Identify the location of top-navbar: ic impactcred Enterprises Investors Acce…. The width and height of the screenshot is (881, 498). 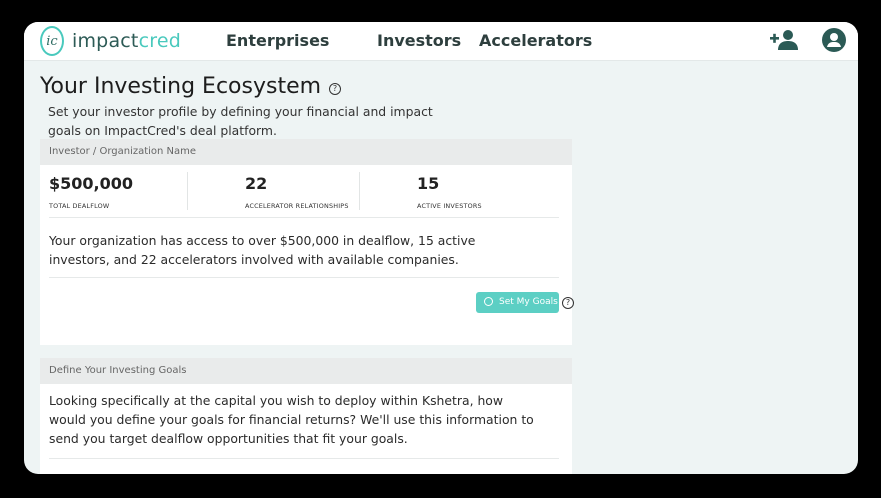
(441, 41).